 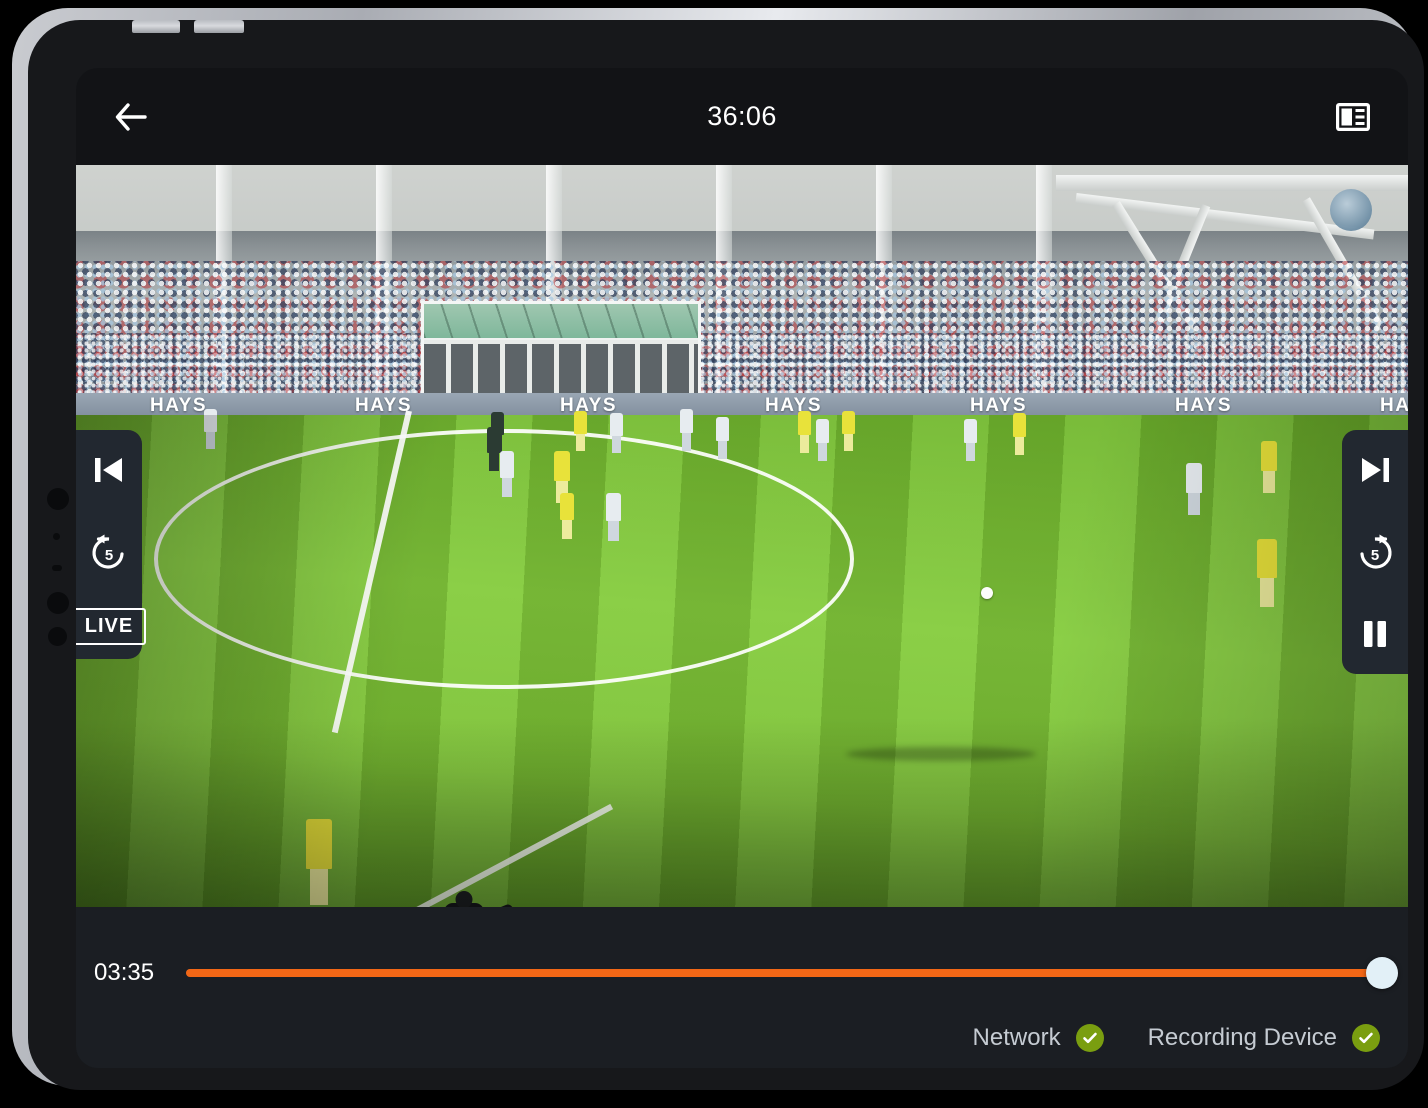 I want to click on match-clock: 36:06, so click(x=742, y=116).